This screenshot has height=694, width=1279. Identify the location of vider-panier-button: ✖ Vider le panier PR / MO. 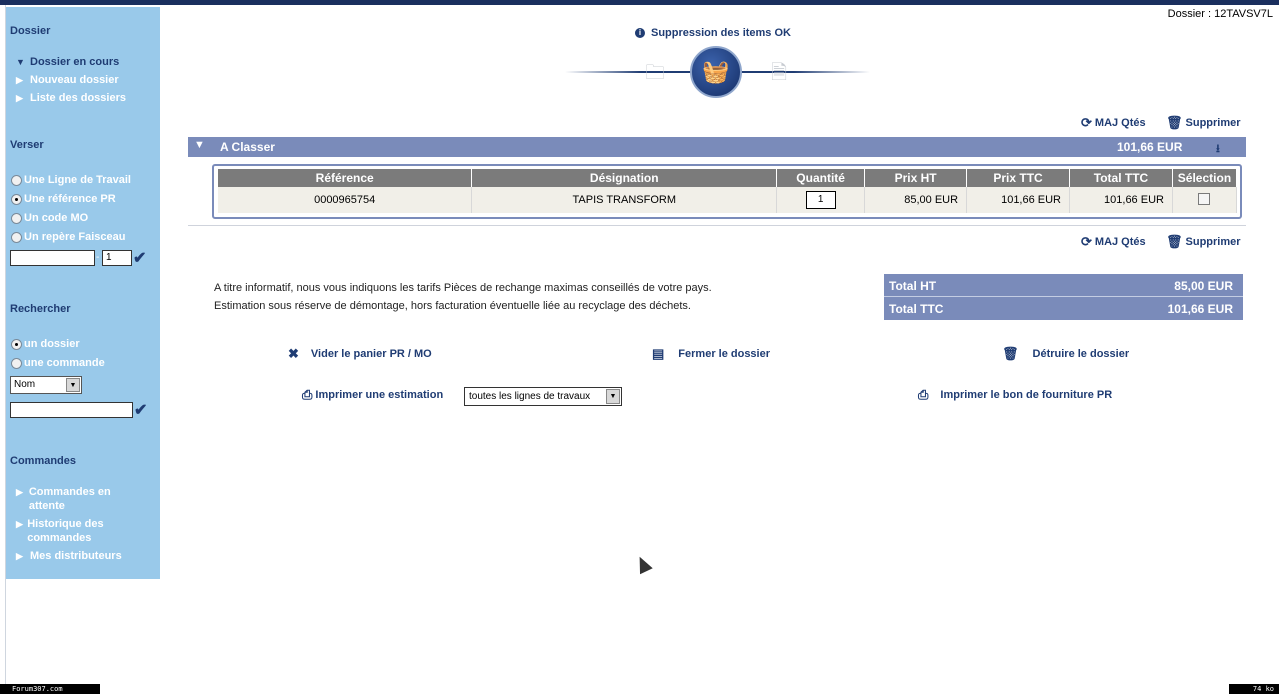
(360, 354).